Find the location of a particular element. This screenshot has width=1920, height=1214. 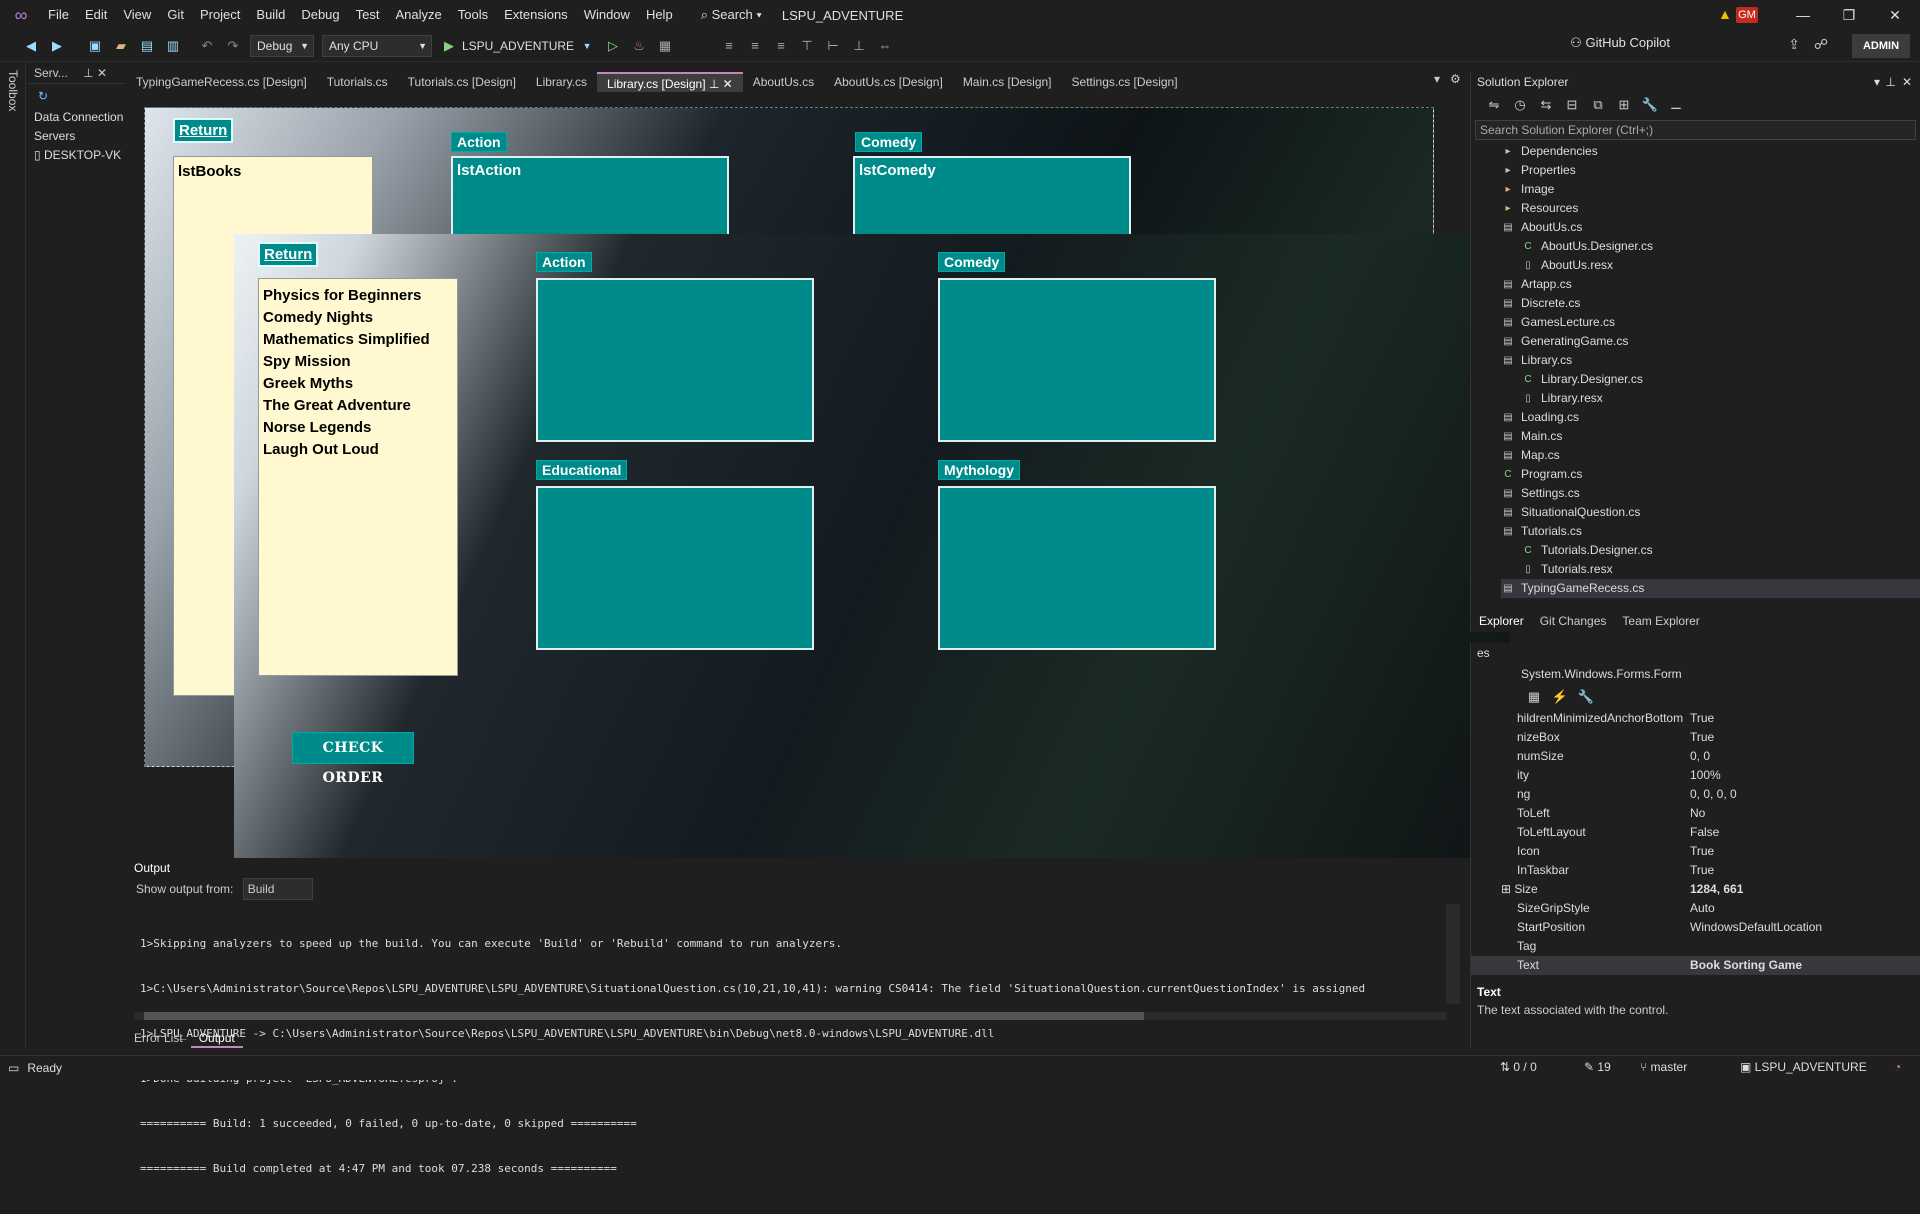

layout-icon: ▦ is located at coordinates (665, 46).